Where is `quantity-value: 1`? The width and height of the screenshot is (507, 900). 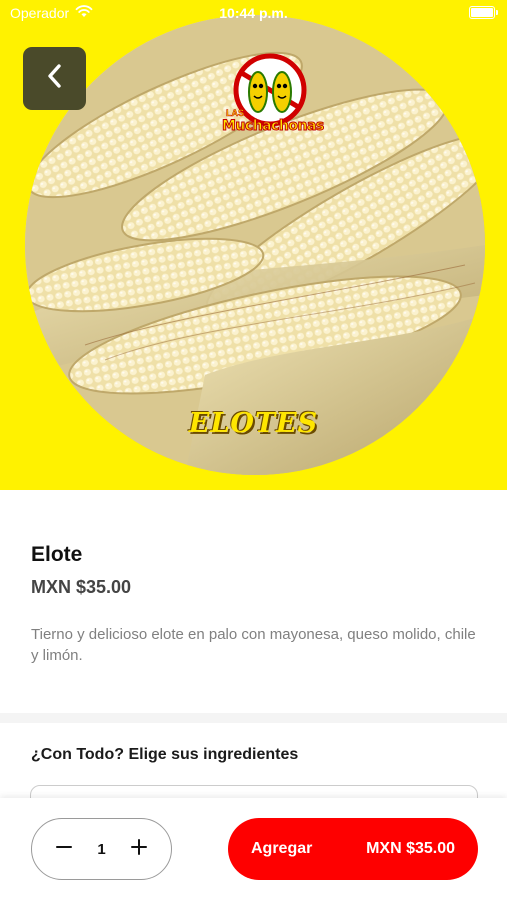 quantity-value: 1 is located at coordinates (101, 849).